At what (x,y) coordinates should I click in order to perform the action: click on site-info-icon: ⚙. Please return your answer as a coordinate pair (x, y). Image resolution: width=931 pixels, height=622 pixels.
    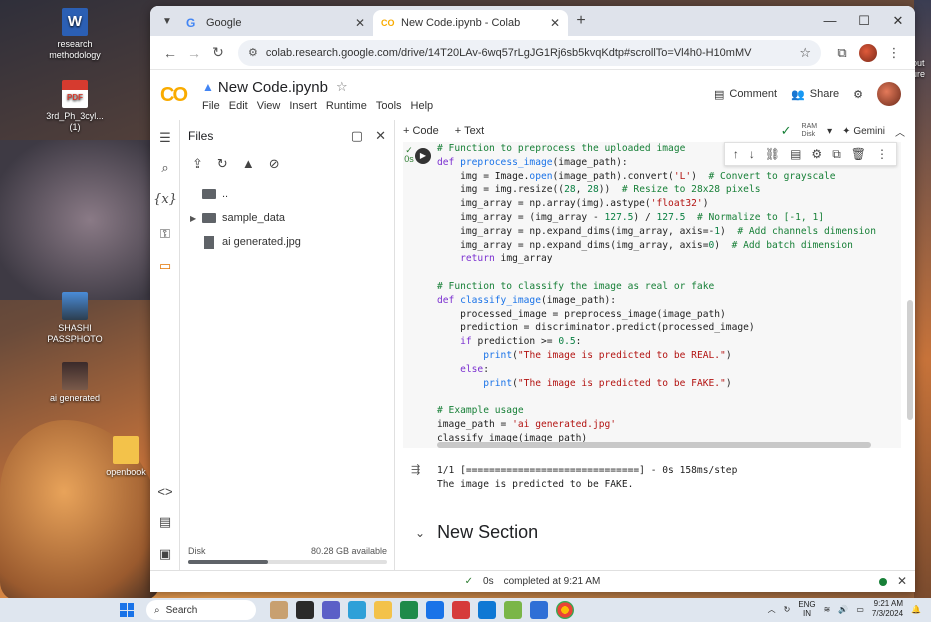
    Looking at the image, I should click on (253, 52).